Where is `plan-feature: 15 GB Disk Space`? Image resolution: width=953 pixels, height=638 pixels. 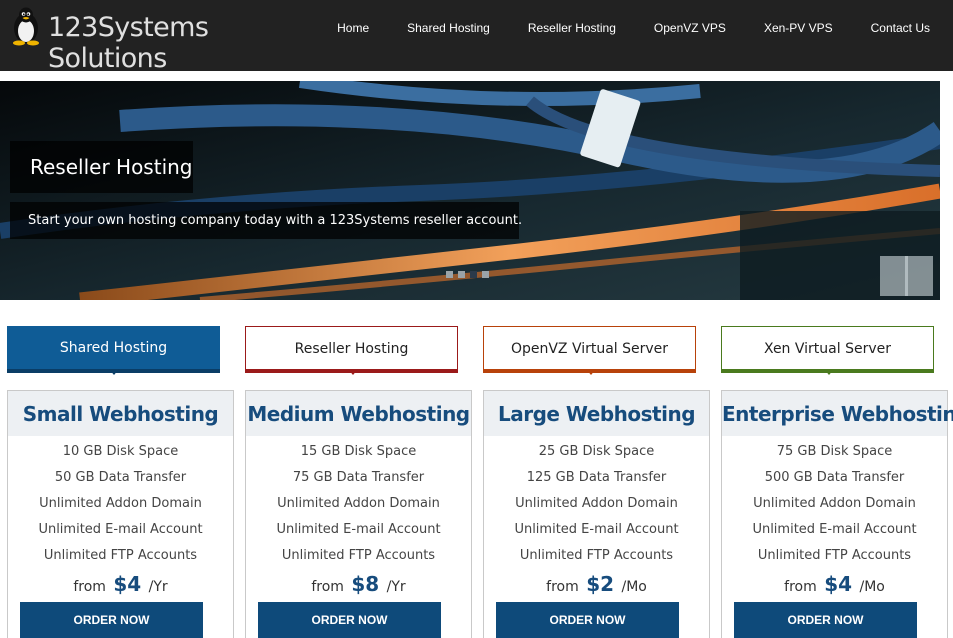
plan-feature: 15 GB Disk Space is located at coordinates (358, 451).